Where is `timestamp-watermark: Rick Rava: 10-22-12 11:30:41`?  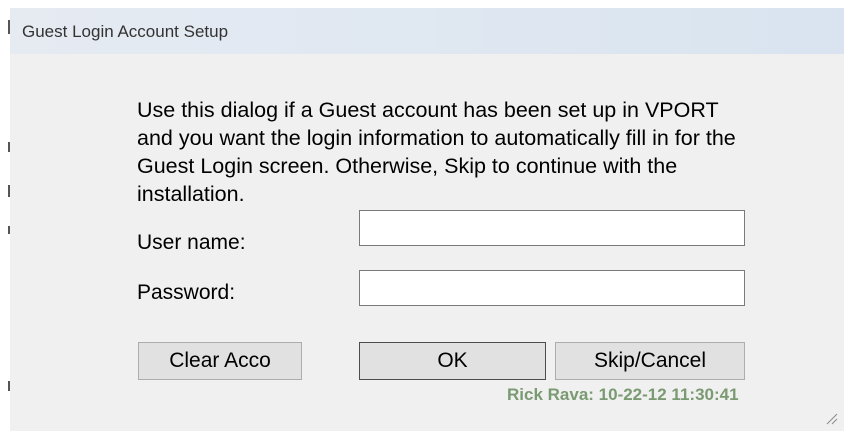
timestamp-watermark: Rick Rava: 10-22-12 11:30:41 is located at coordinates (623, 394).